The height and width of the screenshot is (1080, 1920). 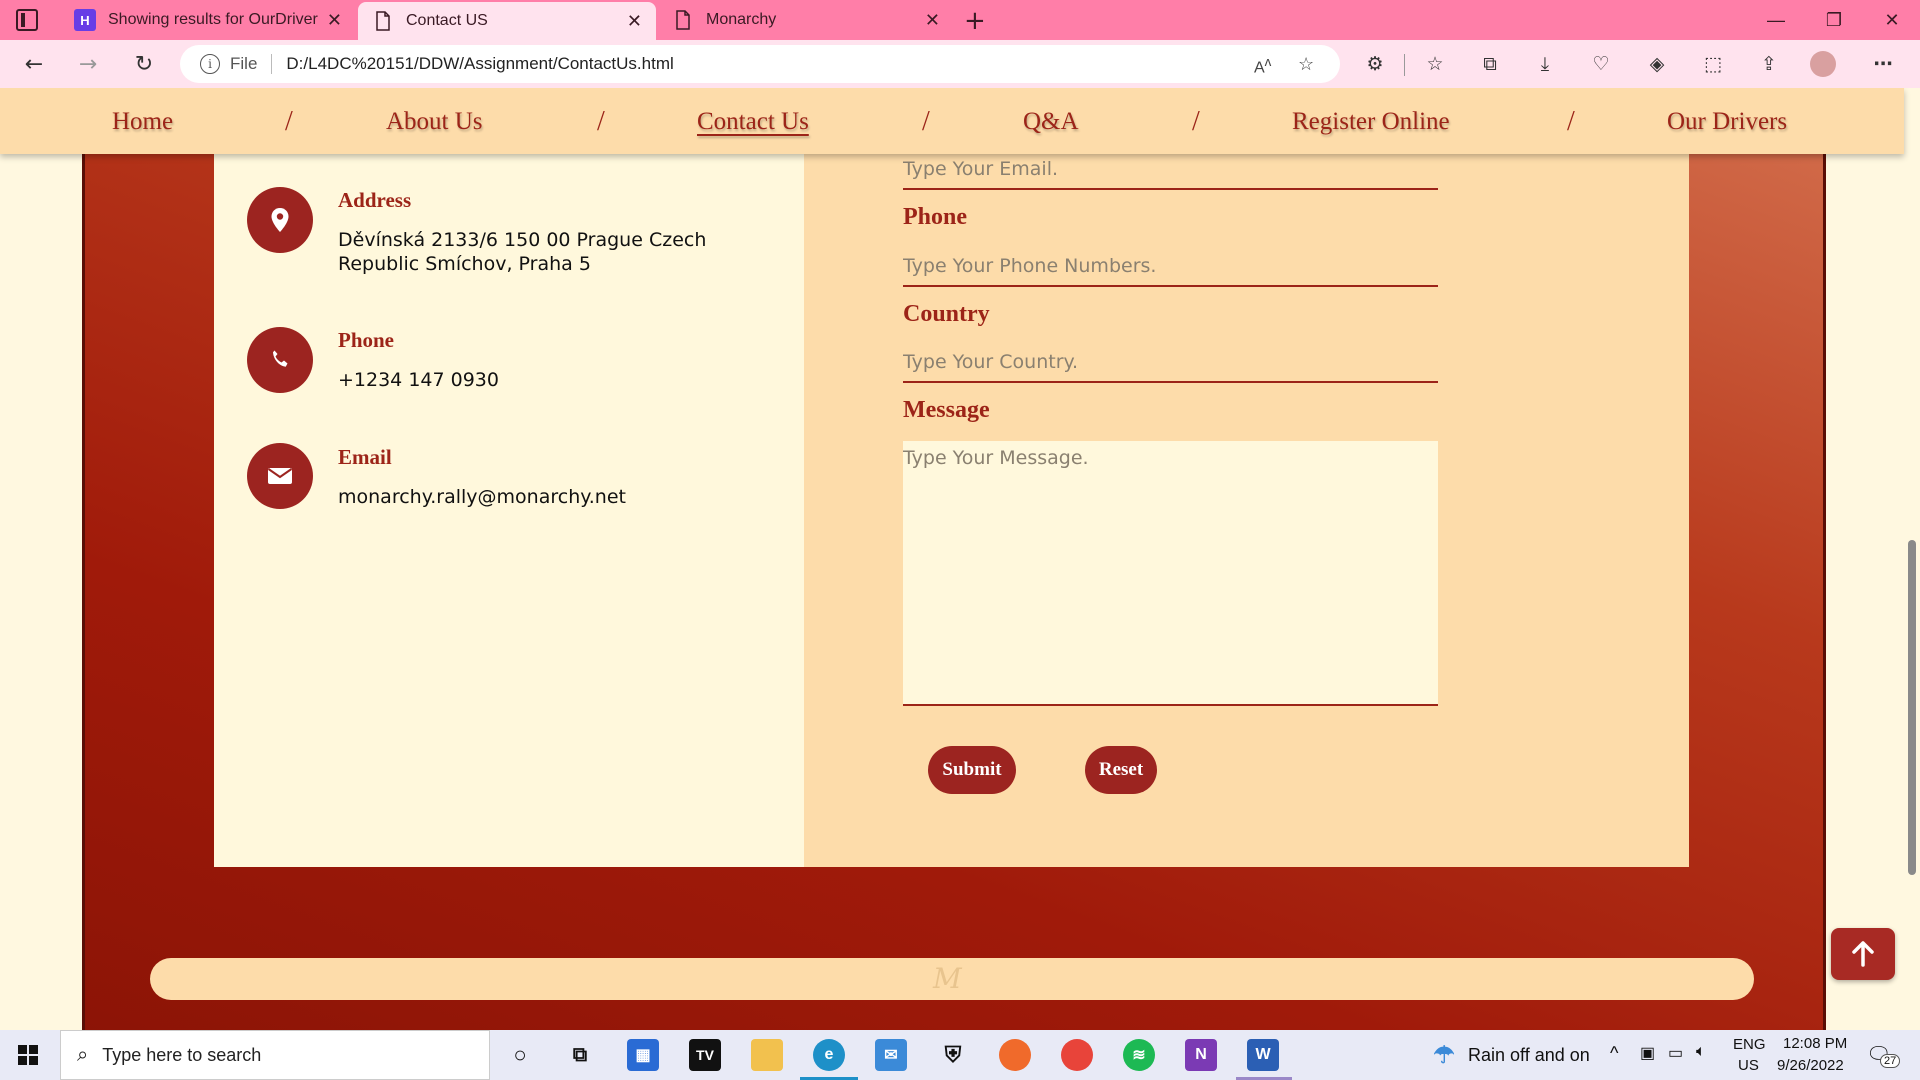 I want to click on mail-icon: ✉, so click(x=891, y=1055).